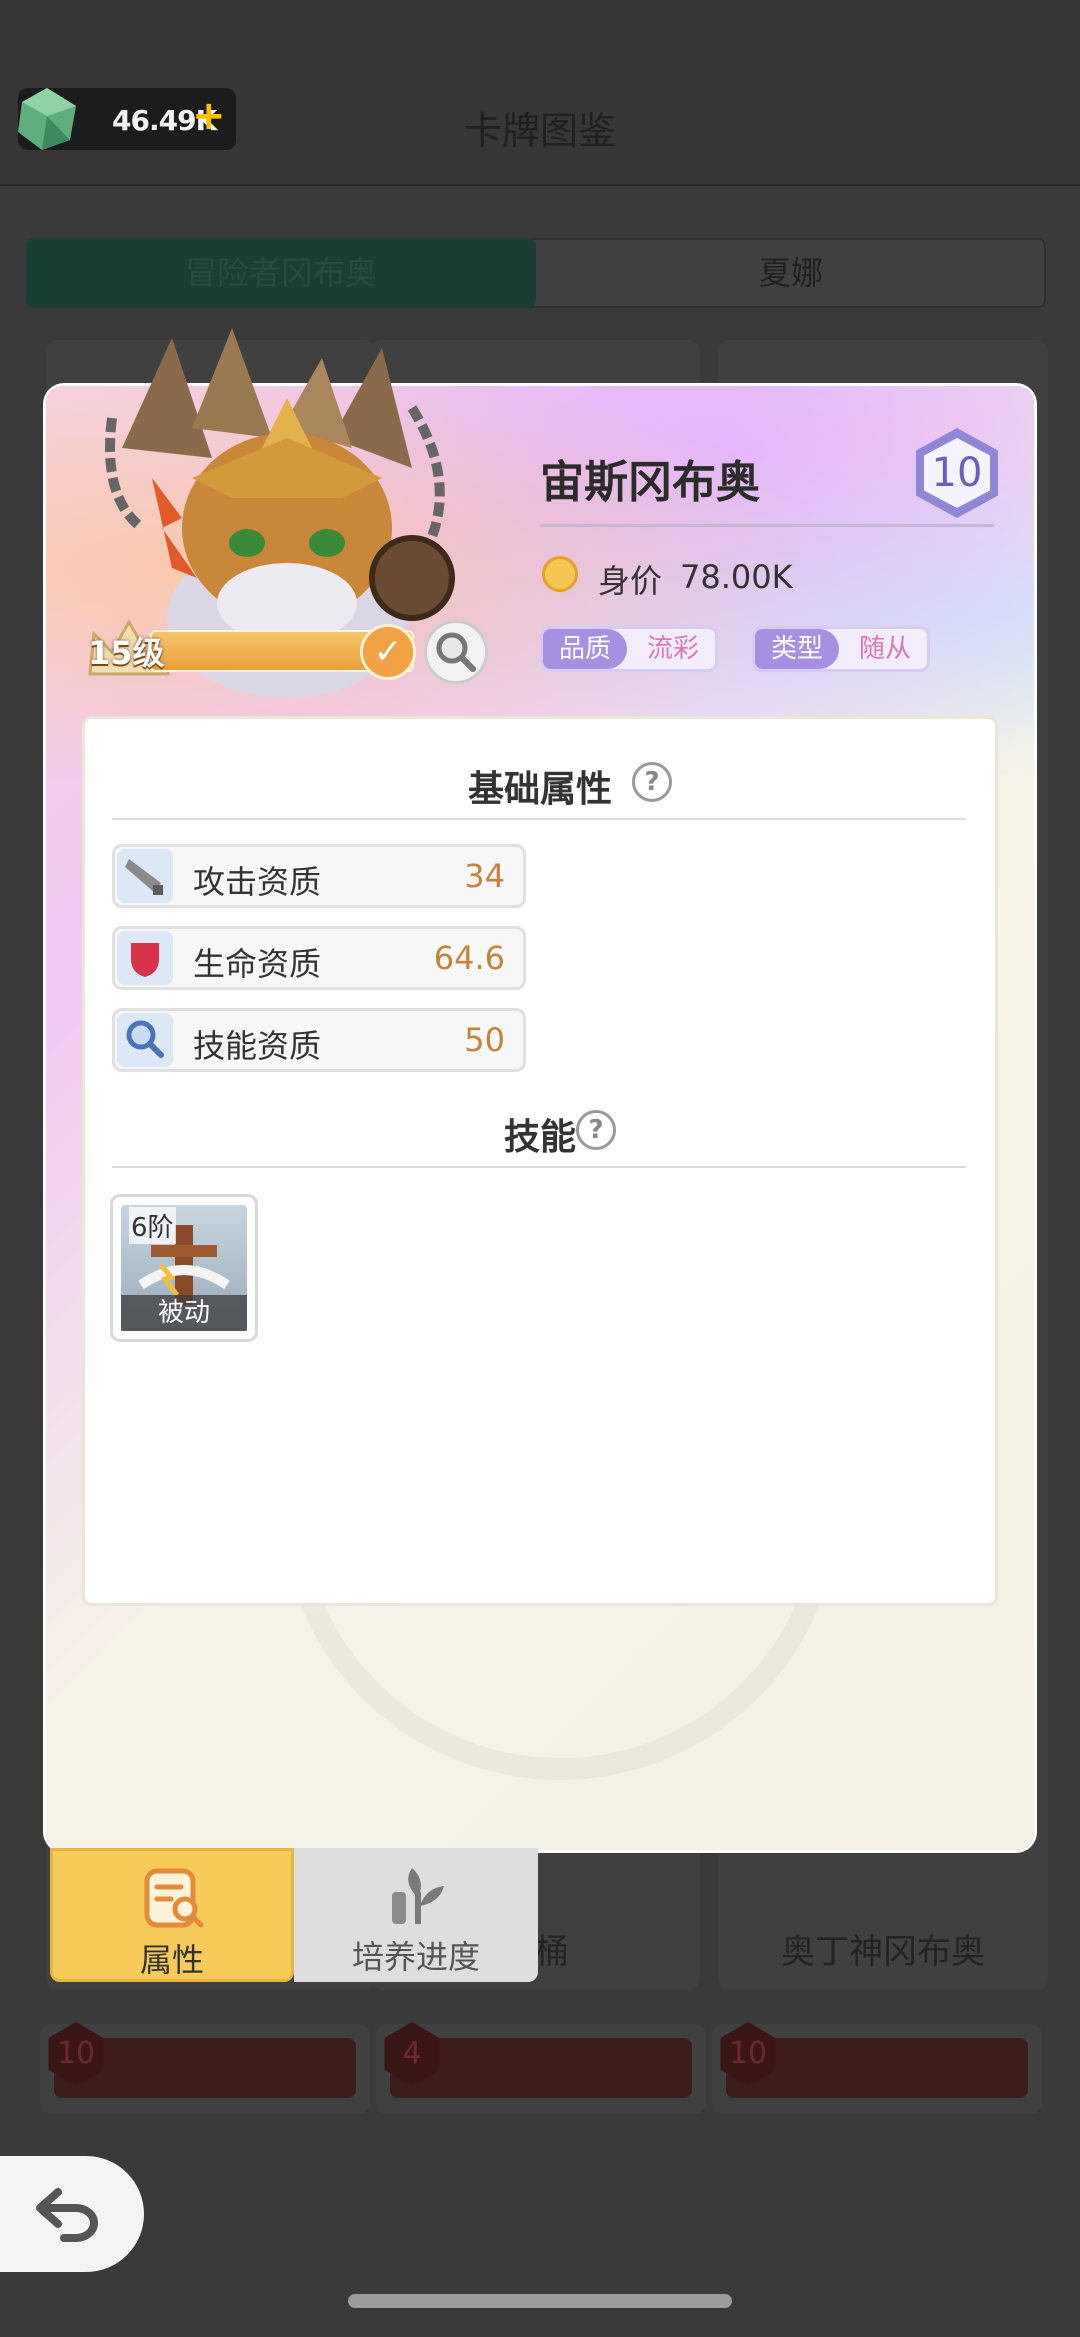 This screenshot has width=1080, height=2337. Describe the element at coordinates (257, 1046) in the screenshot. I see `attribute-label: 技能资质` at that location.